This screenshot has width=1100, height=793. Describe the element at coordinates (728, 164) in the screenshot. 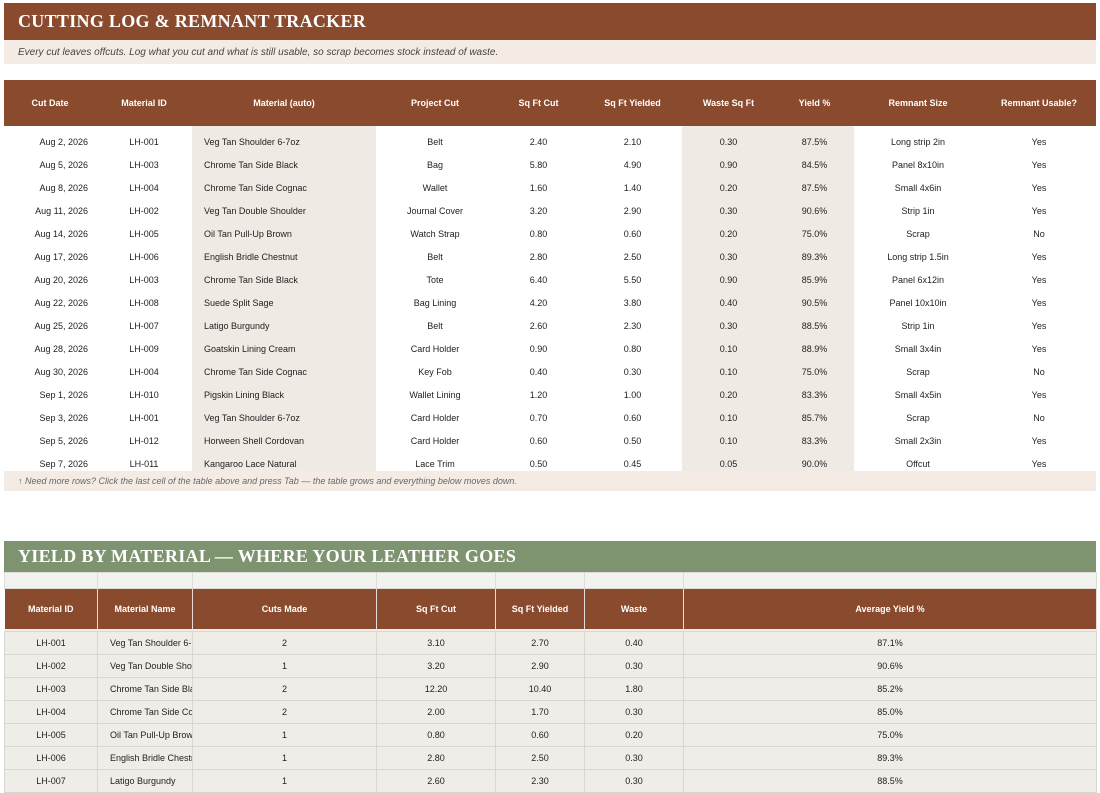

I see `cell-waste-sq-ft: 0.90` at that location.